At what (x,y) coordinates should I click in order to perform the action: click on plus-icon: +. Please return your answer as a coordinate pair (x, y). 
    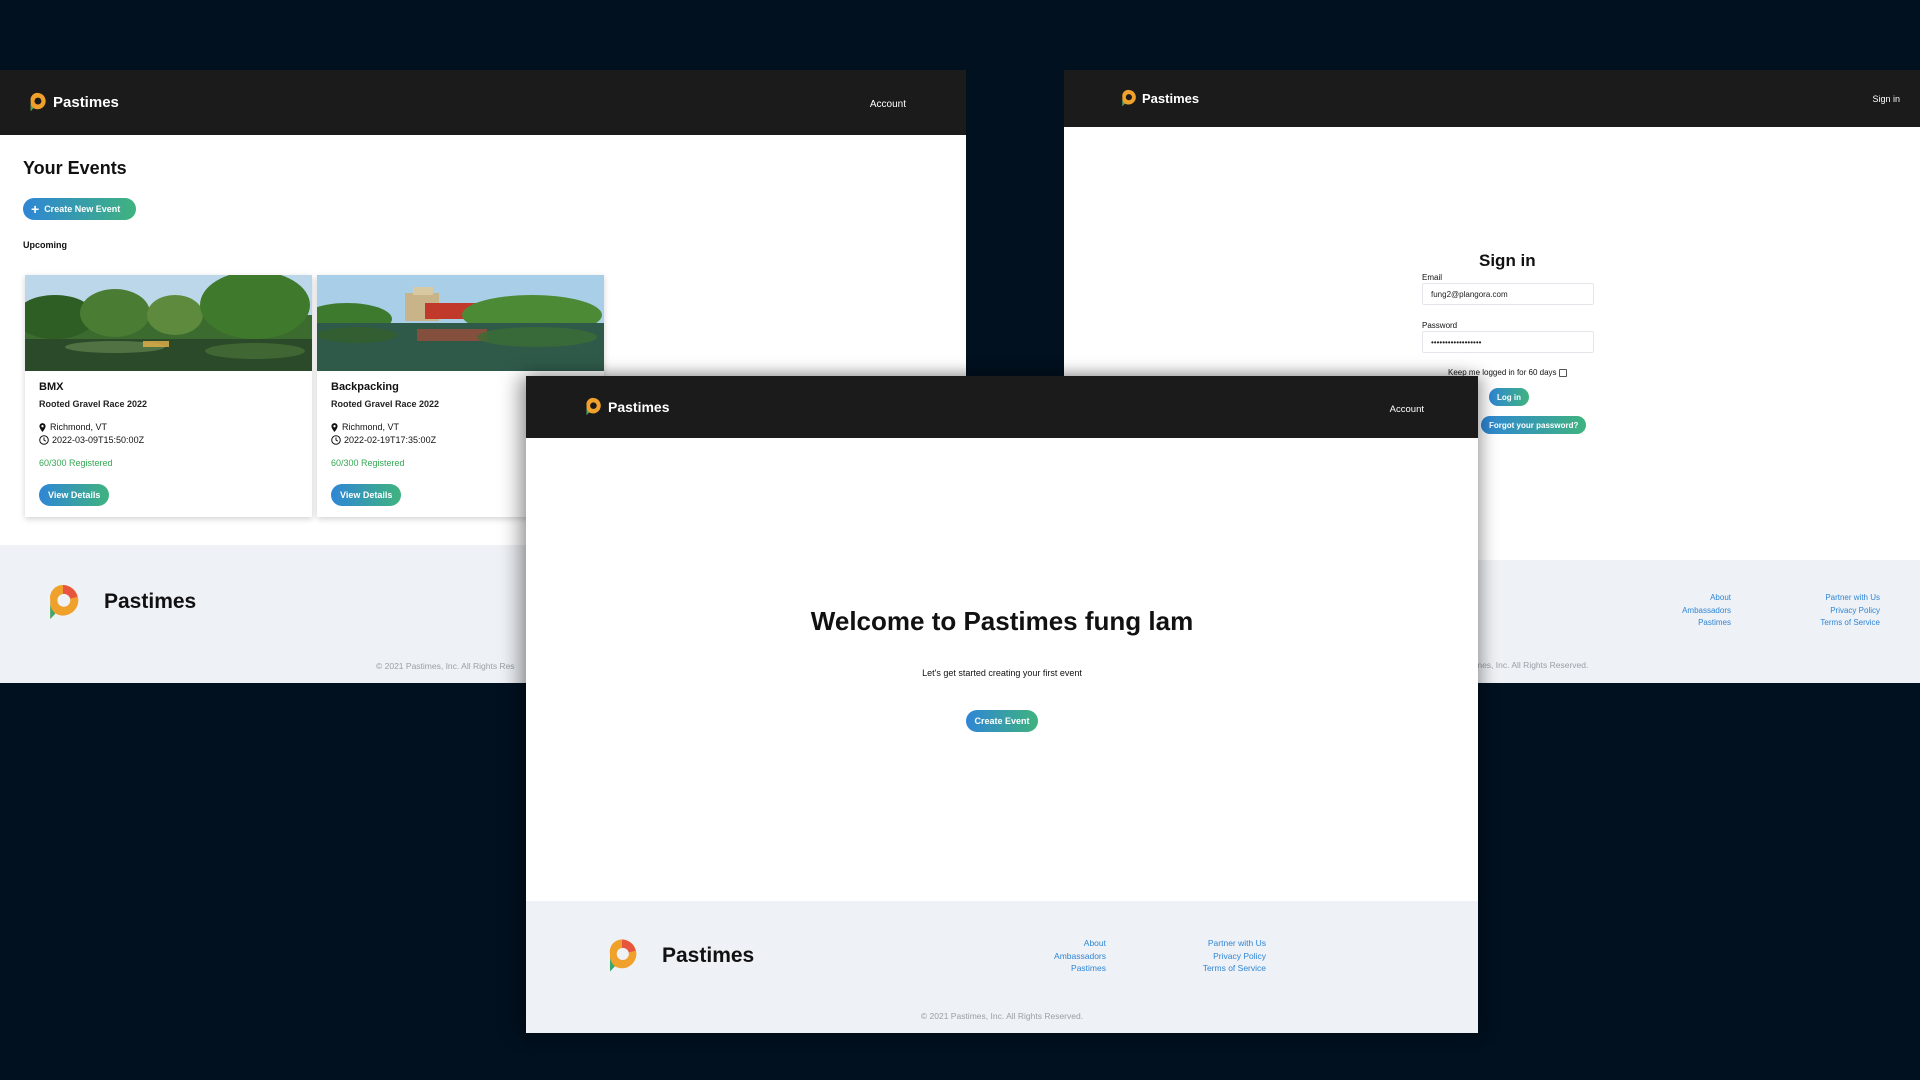
    Looking at the image, I should click on (35, 209).